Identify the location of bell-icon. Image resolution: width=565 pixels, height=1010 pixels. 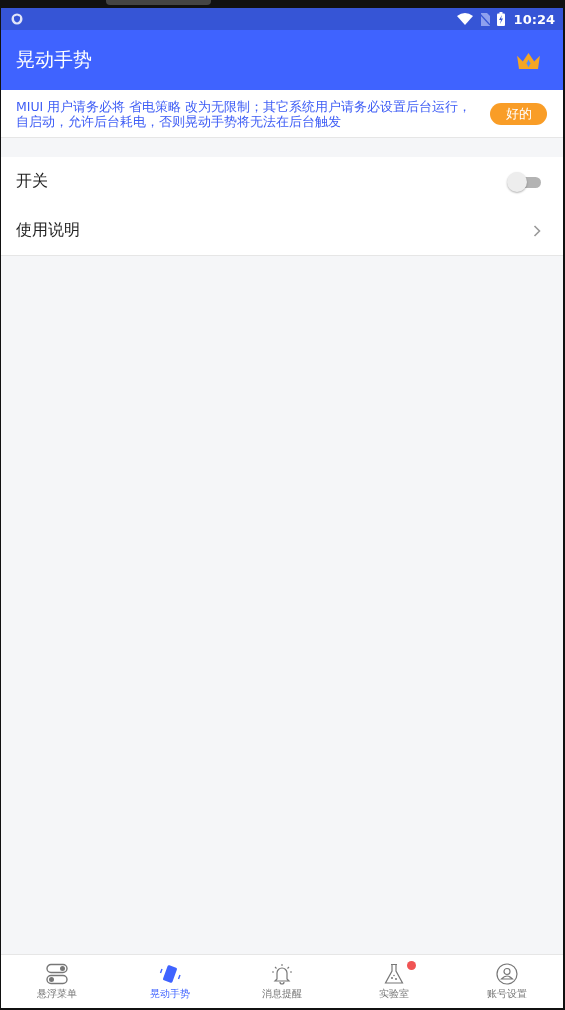
(282, 973).